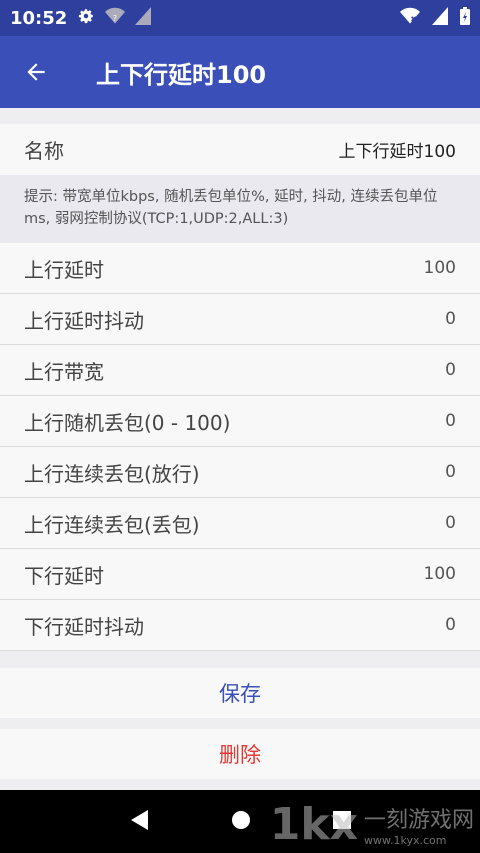  What do you see at coordinates (240, 574) in the screenshot?
I see `param-row-downlink-delay: 下行延时 100` at bounding box center [240, 574].